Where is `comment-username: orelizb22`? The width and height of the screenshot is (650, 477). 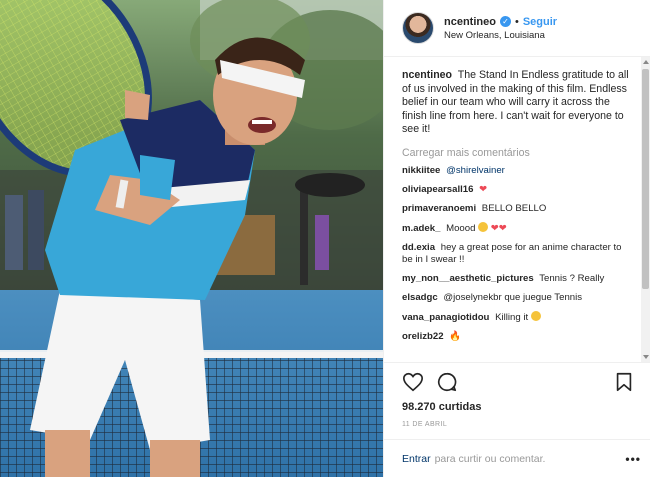 comment-username: orelizb22 is located at coordinates (423, 336).